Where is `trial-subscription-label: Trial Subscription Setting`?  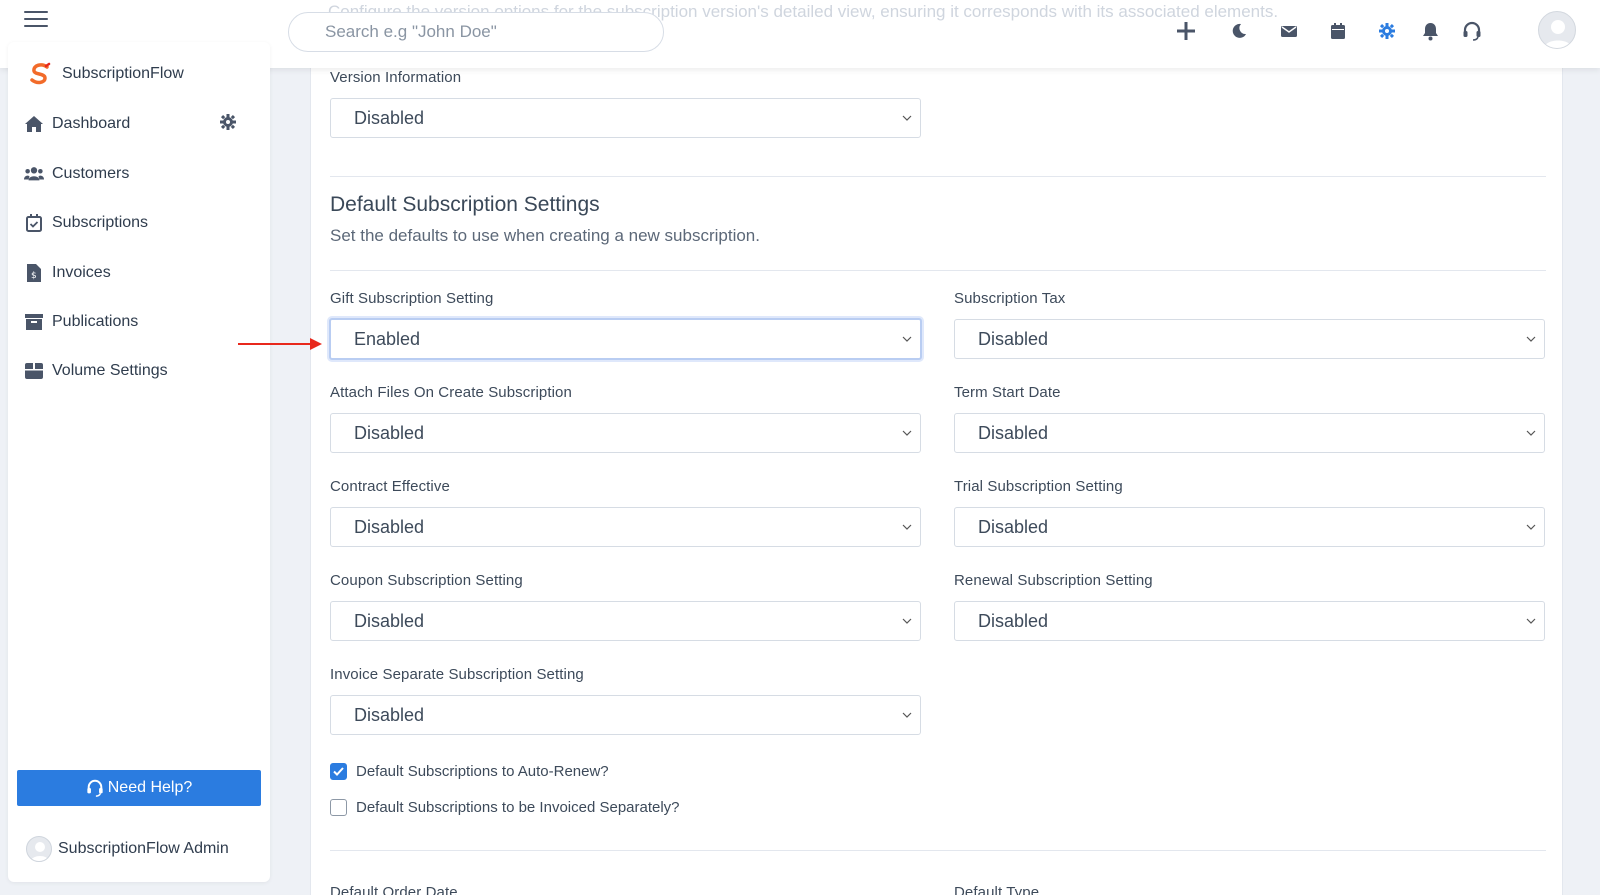 trial-subscription-label: Trial Subscription Setting is located at coordinates (1038, 486).